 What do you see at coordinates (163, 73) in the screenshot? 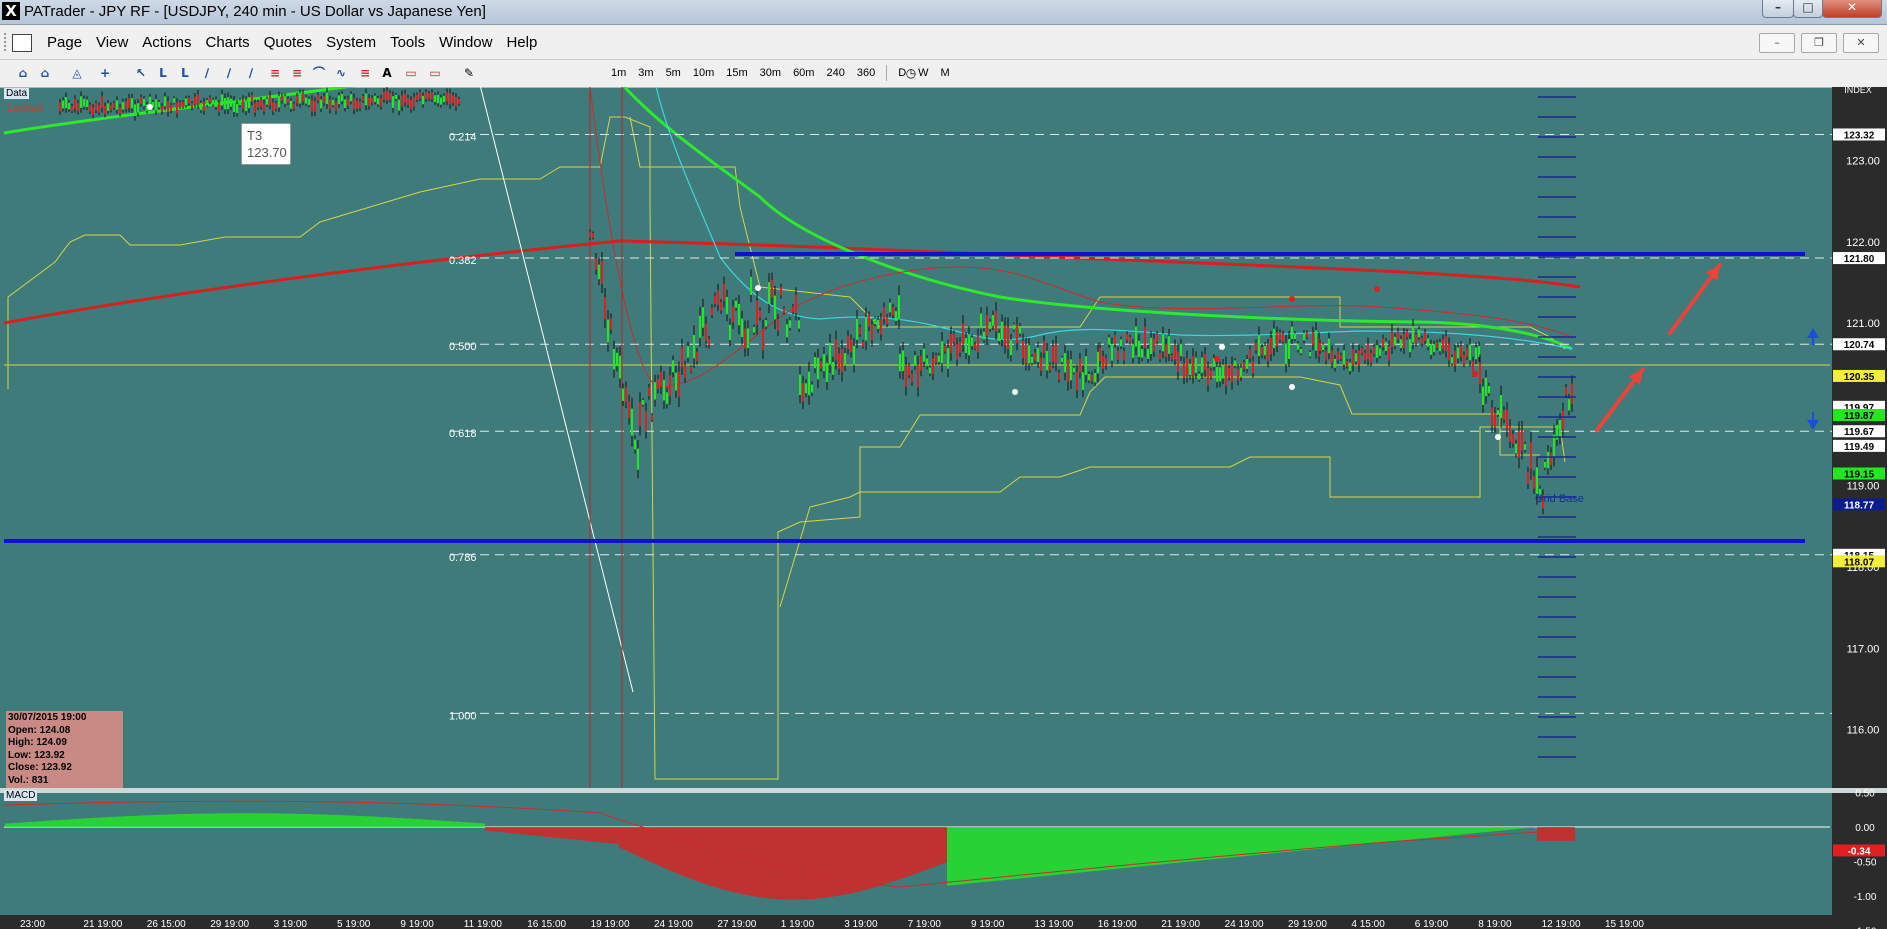
I see `line-tool-icon: L` at bounding box center [163, 73].